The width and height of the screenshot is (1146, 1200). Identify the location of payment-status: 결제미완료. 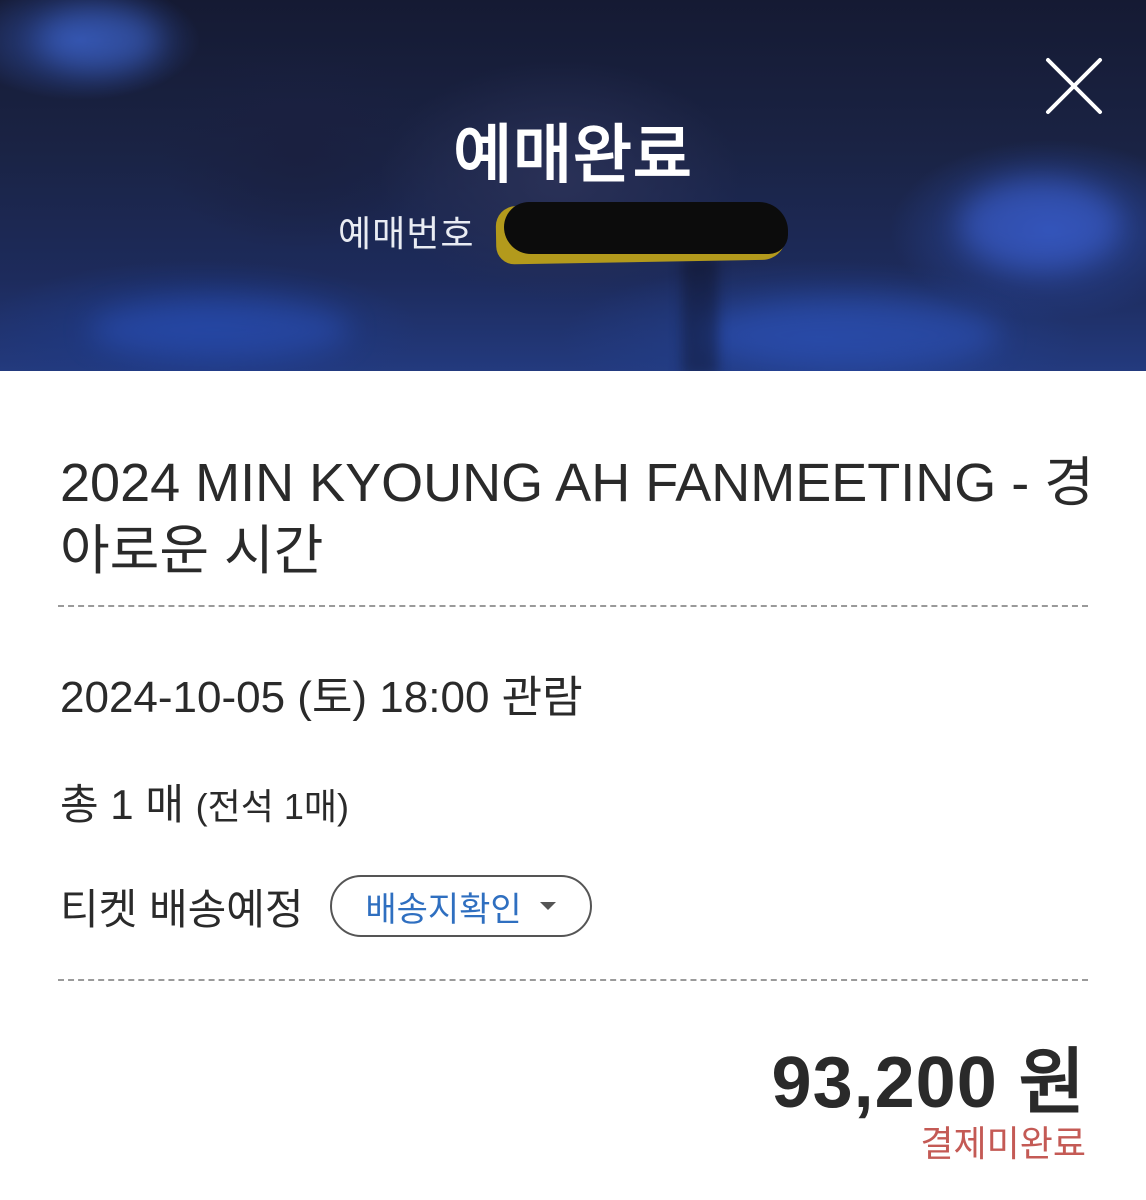
(1003, 1143).